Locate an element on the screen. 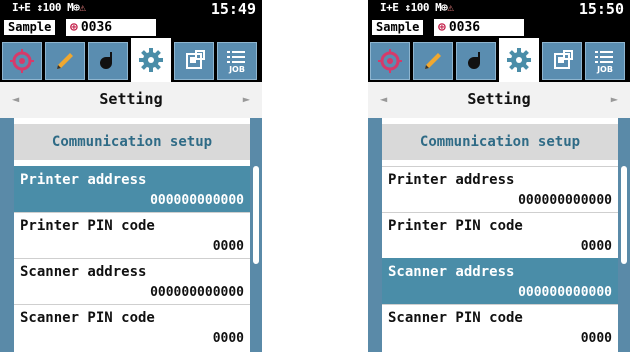  status-bar: I+E ↕100 M⊕⚠ 15:49 is located at coordinates (131, 9).